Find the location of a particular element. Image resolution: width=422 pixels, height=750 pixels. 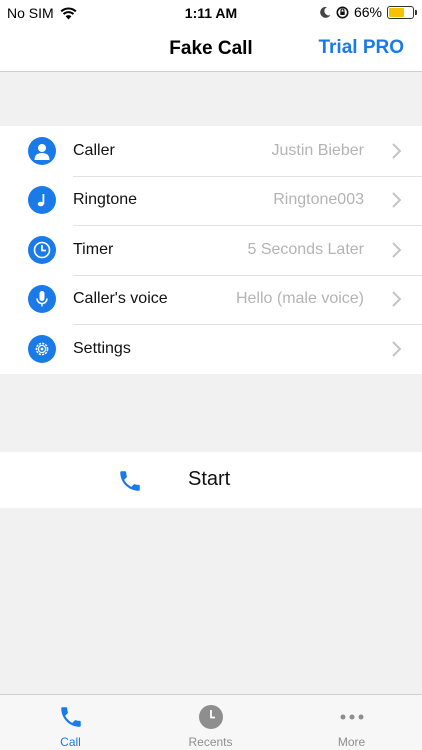

timer-row: Timer 5 Seconds Later is located at coordinates (211, 250).